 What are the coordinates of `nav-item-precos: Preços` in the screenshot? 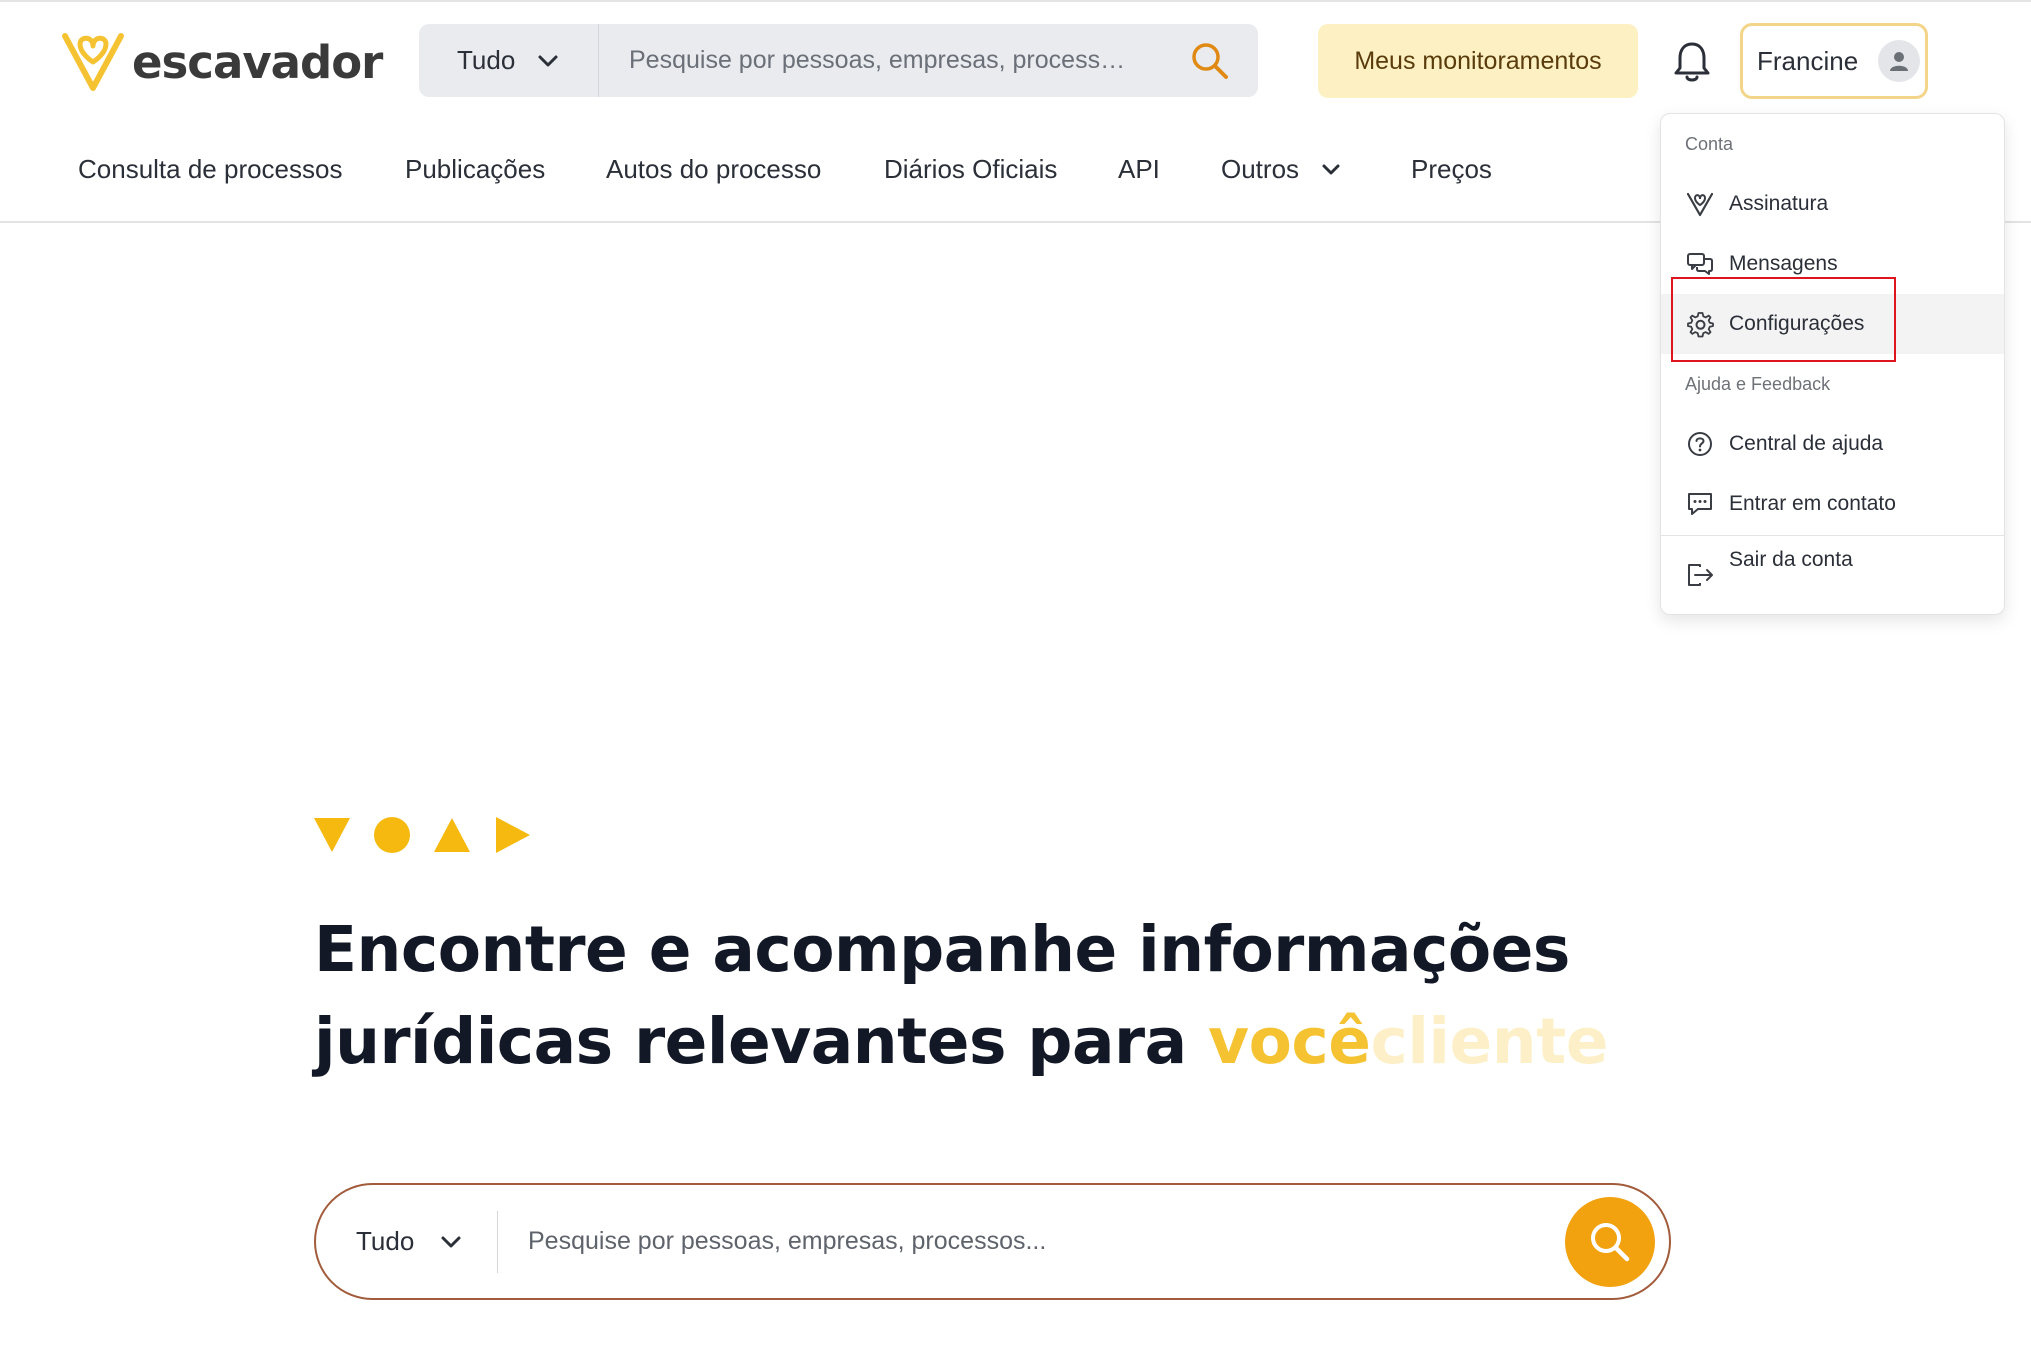 It's located at (1451, 169).